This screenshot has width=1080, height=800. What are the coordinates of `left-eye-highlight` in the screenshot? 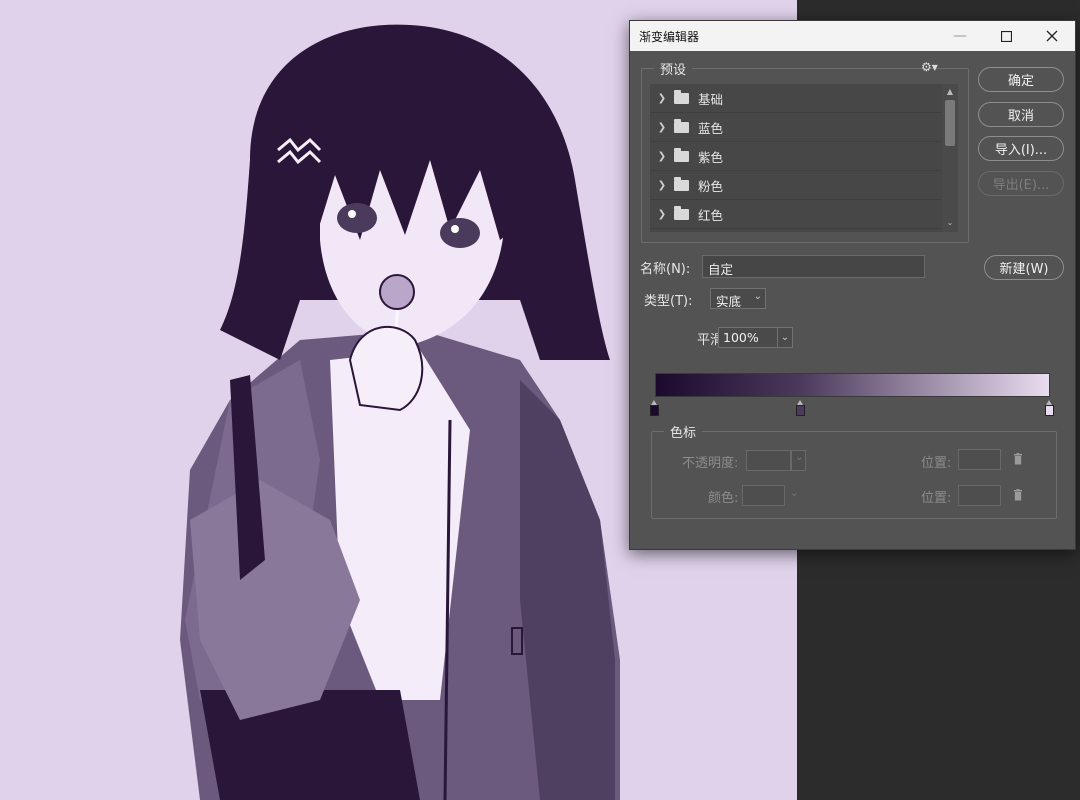 It's located at (352, 214).